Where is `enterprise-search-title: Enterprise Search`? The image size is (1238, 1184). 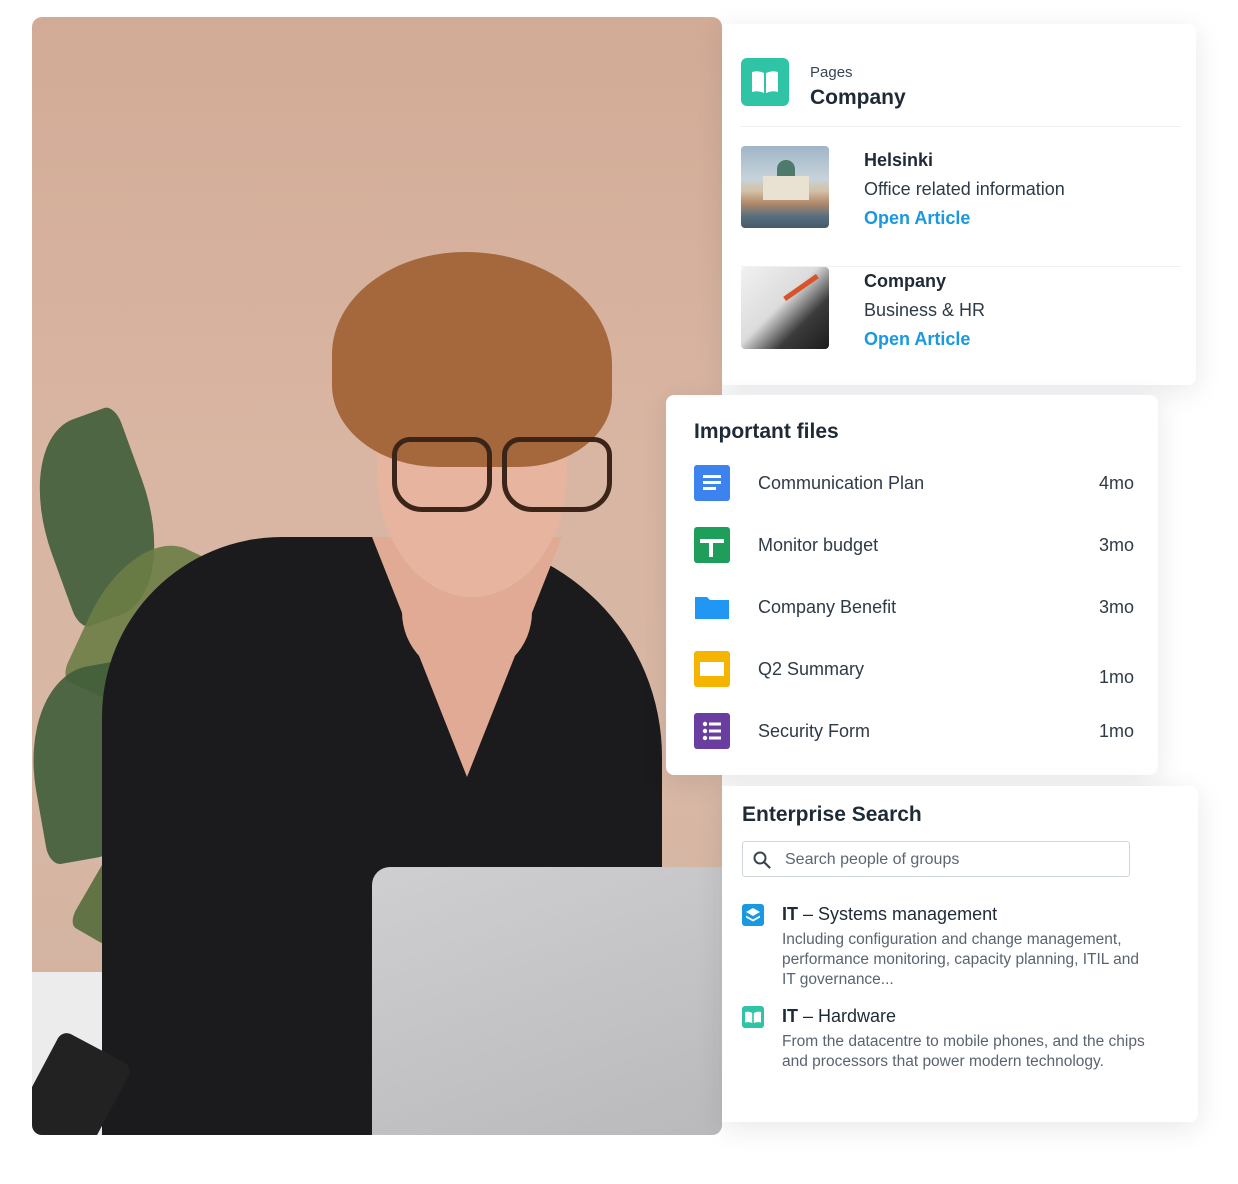
enterprise-search-title: Enterprise Search is located at coordinates (832, 814).